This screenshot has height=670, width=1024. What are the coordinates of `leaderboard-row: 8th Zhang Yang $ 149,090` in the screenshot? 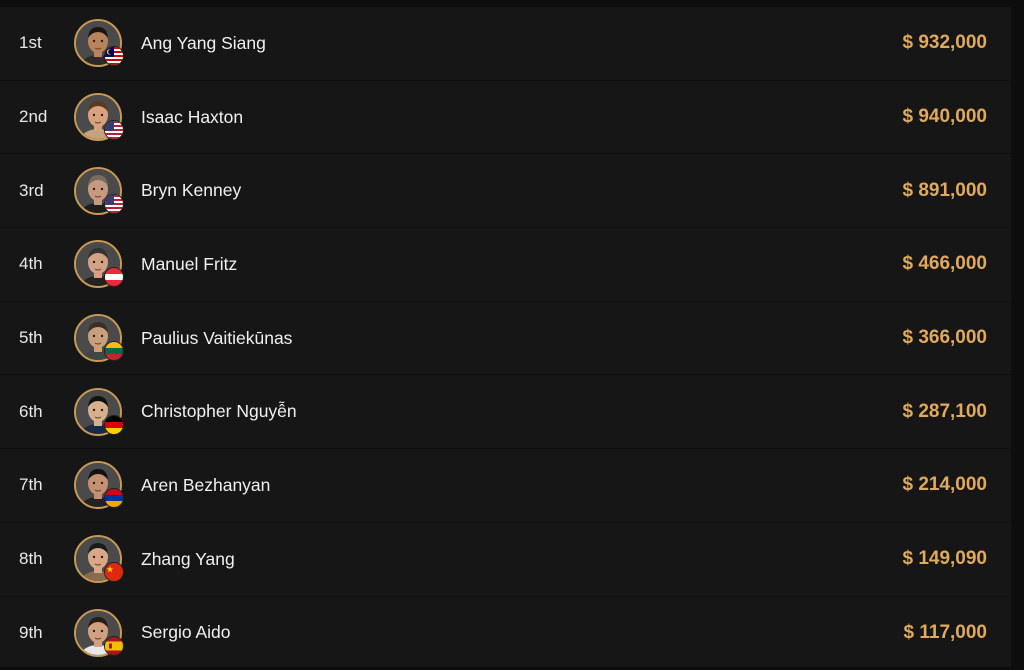 It's located at (505, 560).